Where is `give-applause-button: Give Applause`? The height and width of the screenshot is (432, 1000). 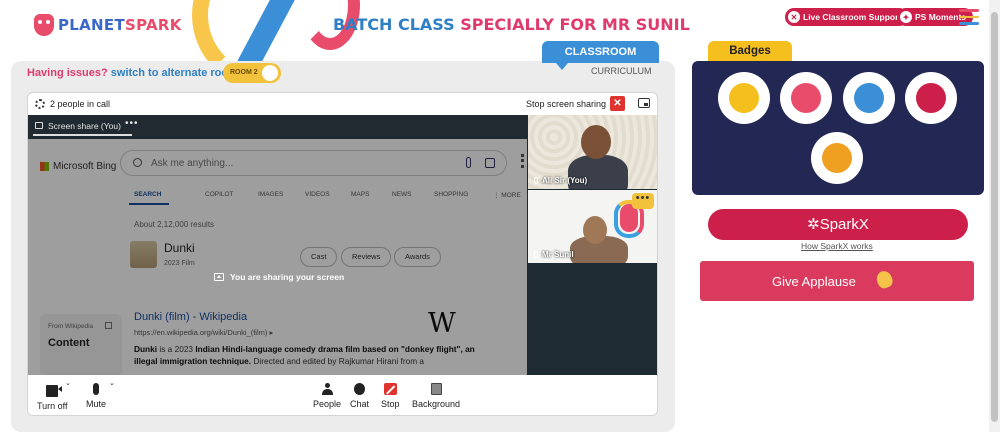 give-applause-button: Give Applause is located at coordinates (837, 281).